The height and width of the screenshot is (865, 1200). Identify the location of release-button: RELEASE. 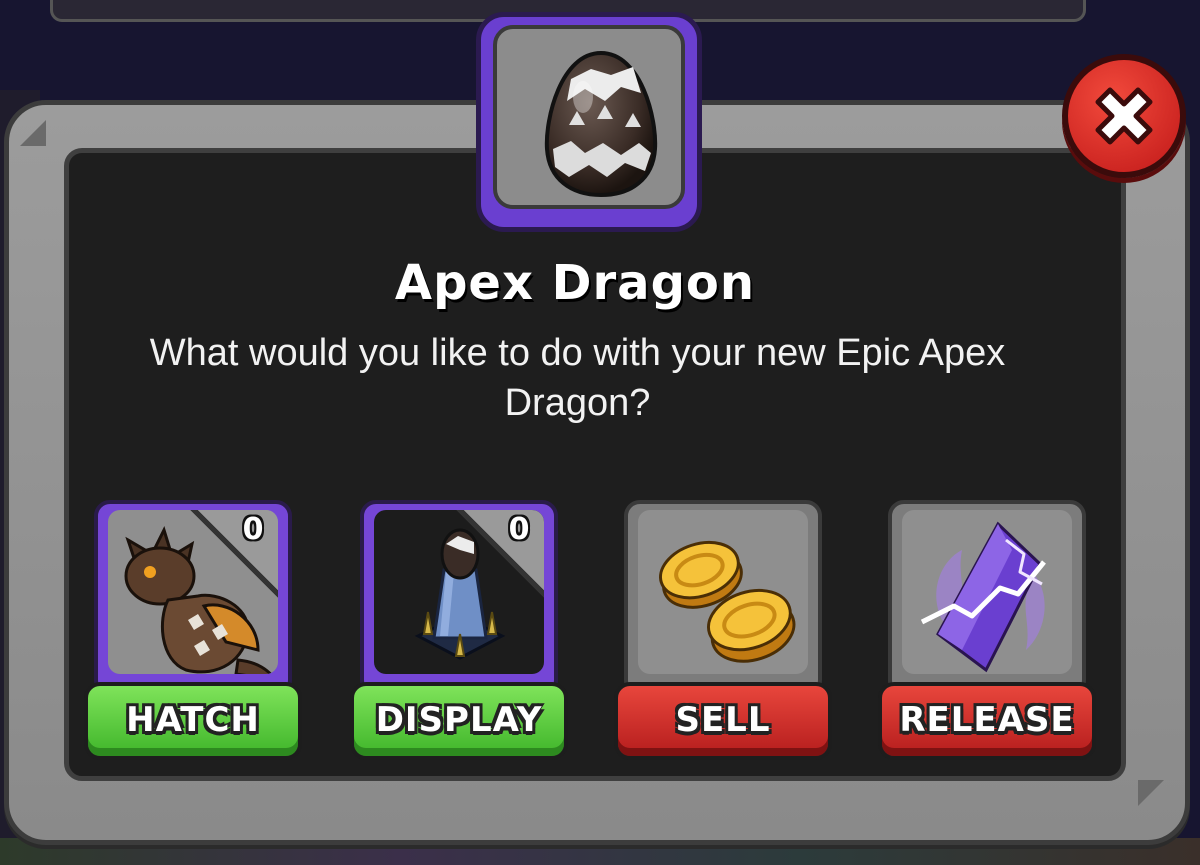
(987, 721).